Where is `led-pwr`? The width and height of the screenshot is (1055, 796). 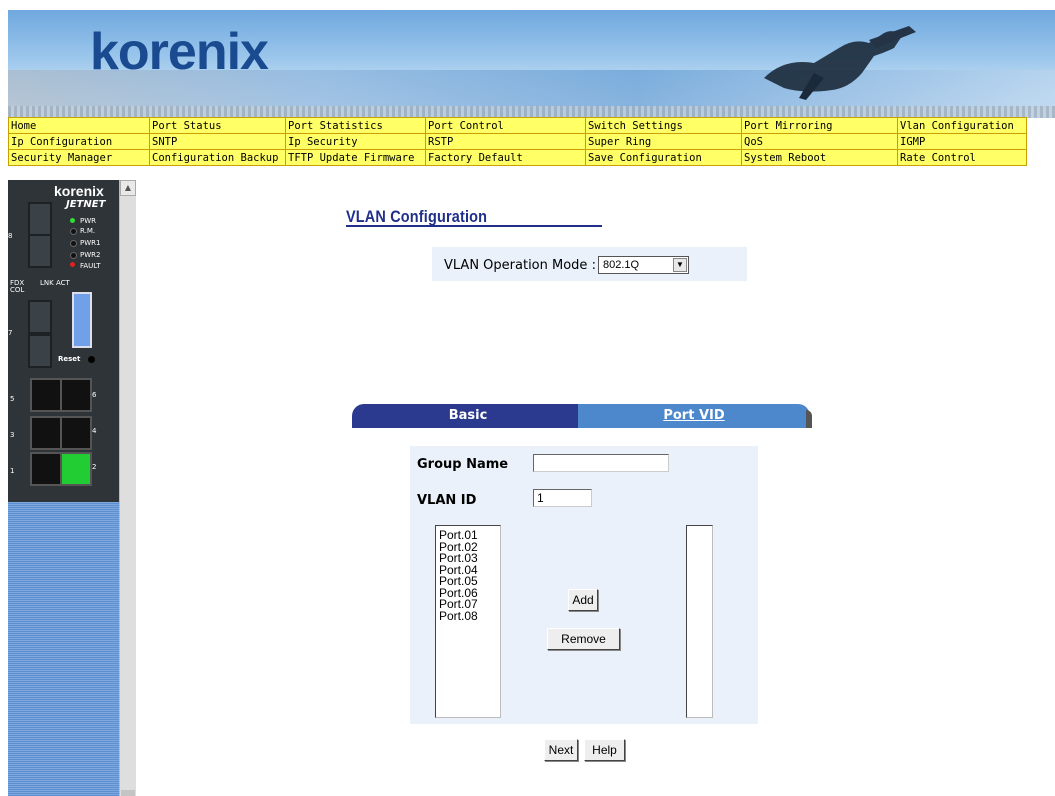
led-pwr is located at coordinates (72, 220).